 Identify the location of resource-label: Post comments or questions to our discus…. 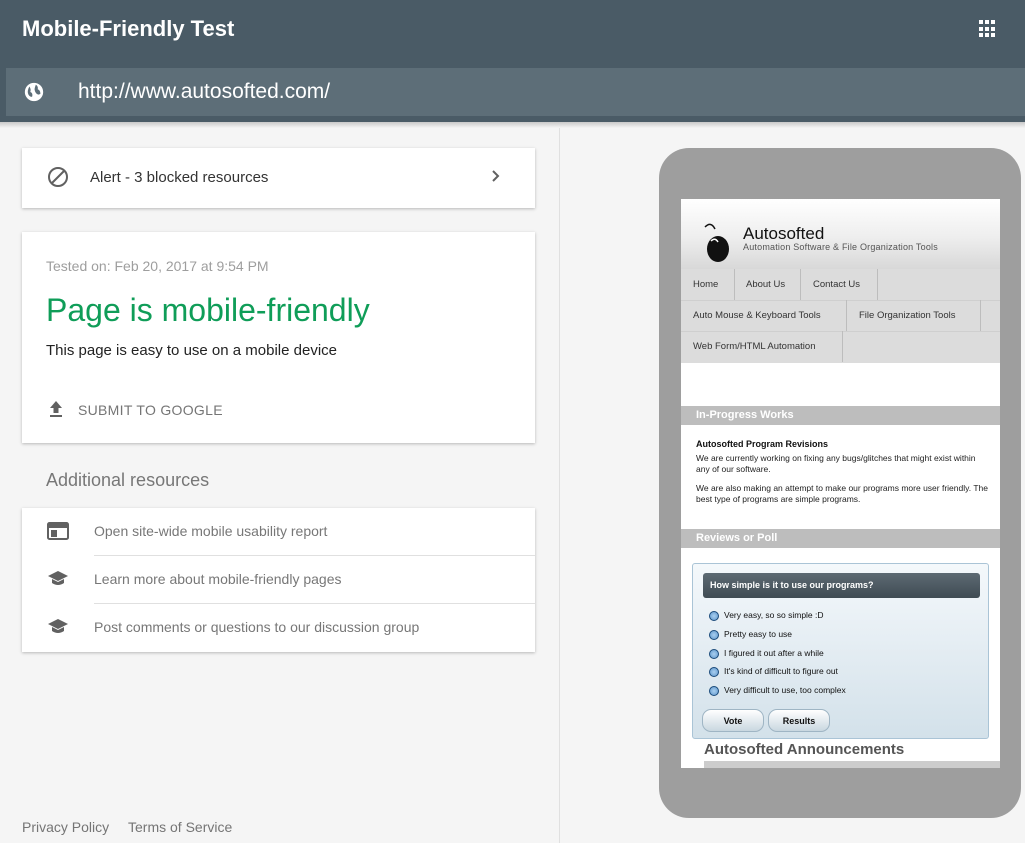
(257, 627).